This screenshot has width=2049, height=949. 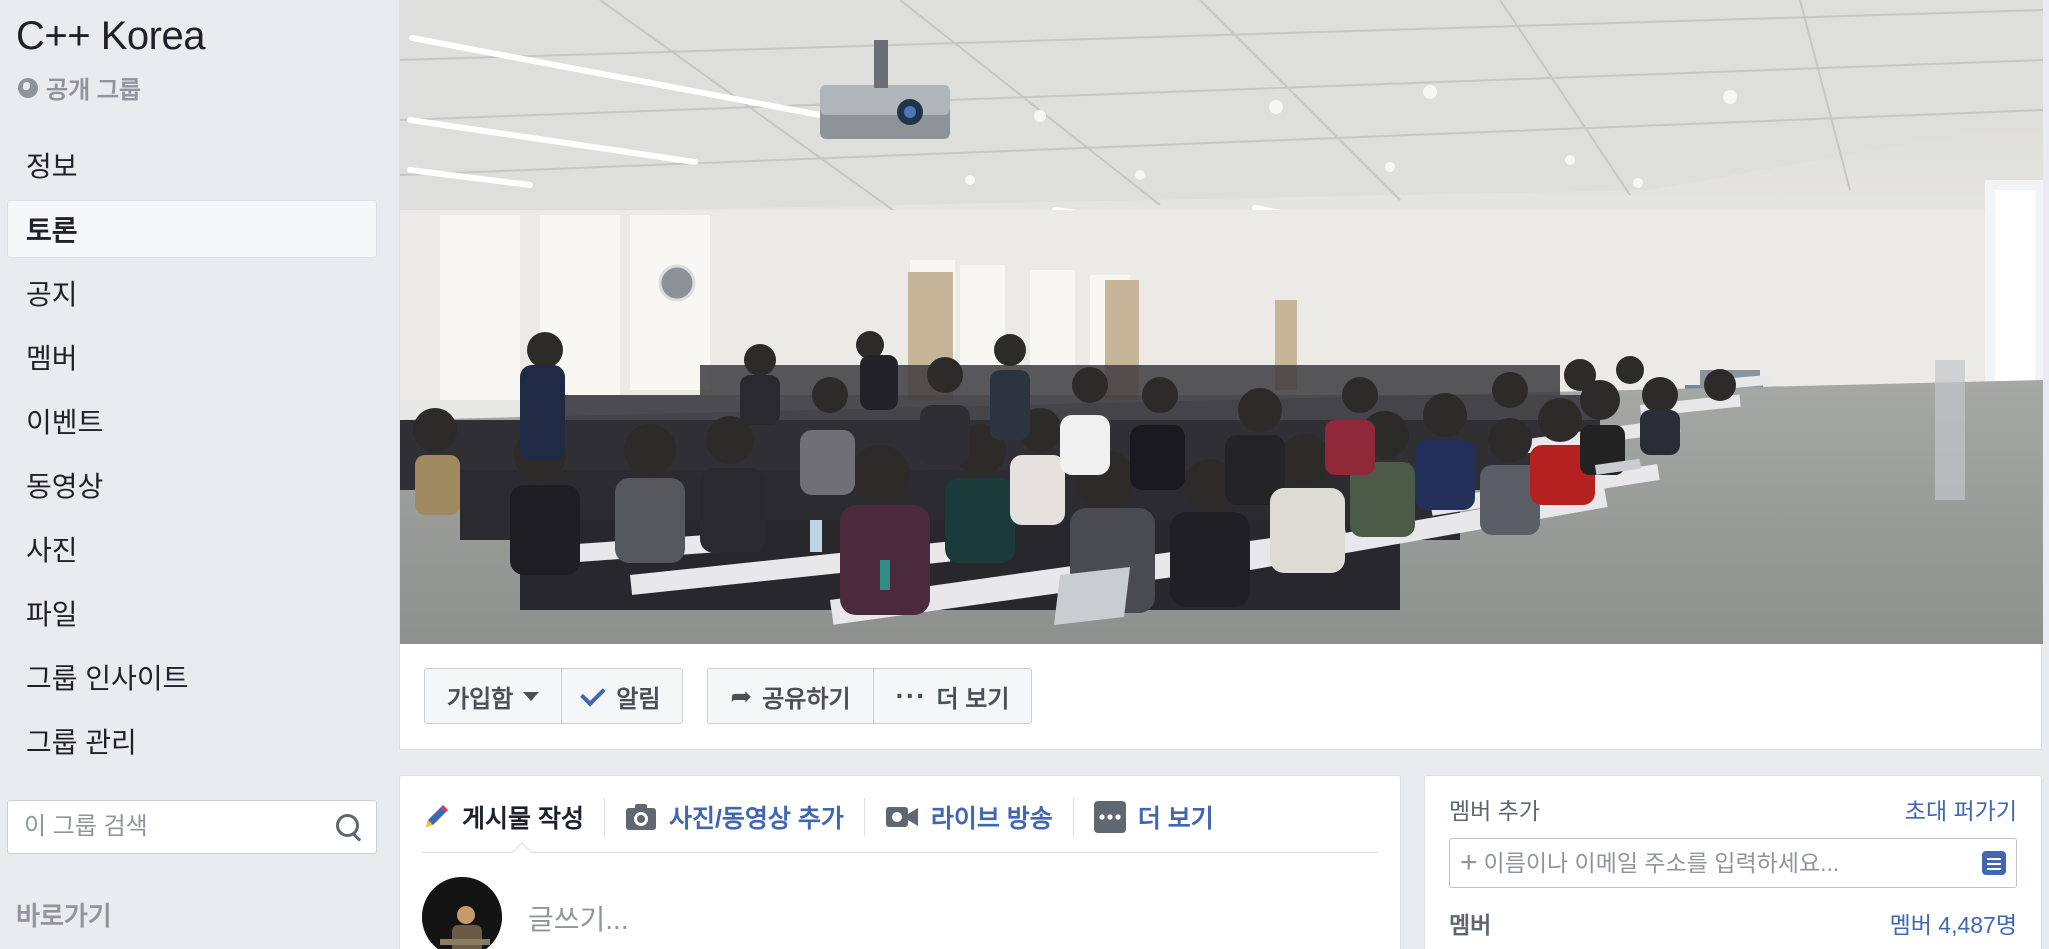 What do you see at coordinates (756, 819) in the screenshot?
I see `tab-add-photo-video-label: 사진/동영상 추가` at bounding box center [756, 819].